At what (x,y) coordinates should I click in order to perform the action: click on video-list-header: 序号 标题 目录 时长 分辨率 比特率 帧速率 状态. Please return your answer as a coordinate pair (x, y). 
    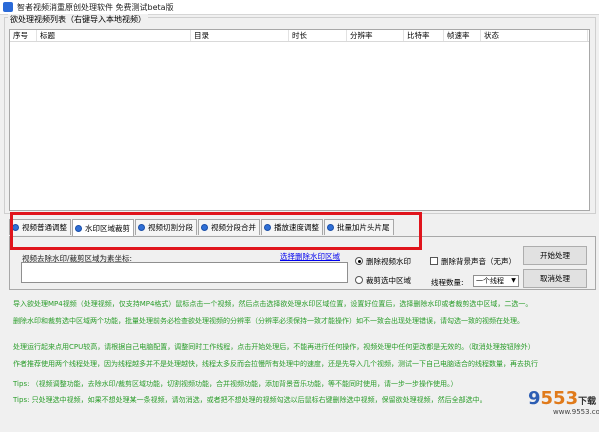
    Looking at the image, I should click on (299, 36).